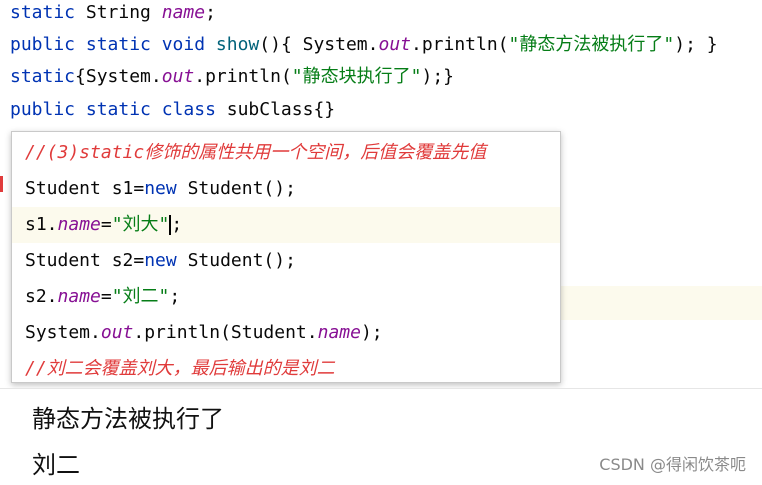 The width and height of the screenshot is (762, 485). I want to click on output-line-2: 刘二, so click(56, 465).